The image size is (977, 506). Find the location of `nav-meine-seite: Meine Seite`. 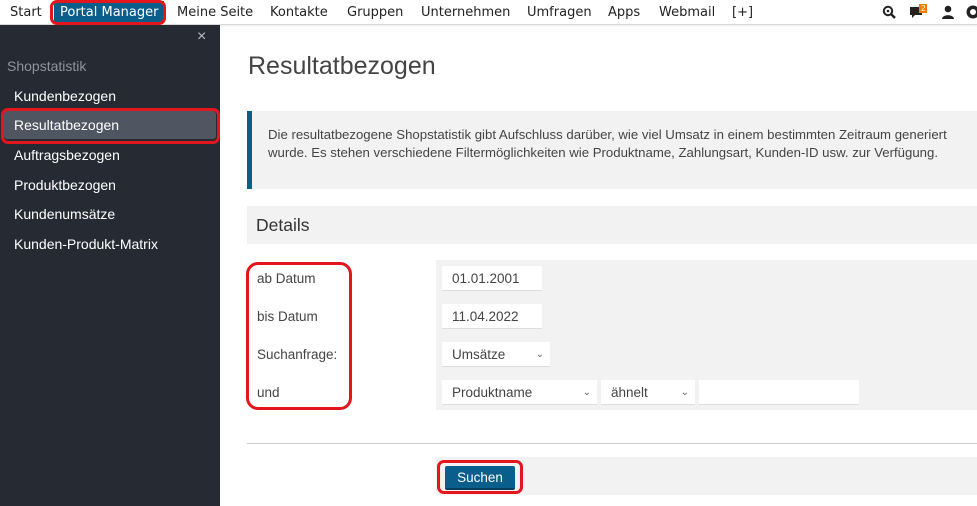

nav-meine-seite: Meine Seite is located at coordinates (215, 12).